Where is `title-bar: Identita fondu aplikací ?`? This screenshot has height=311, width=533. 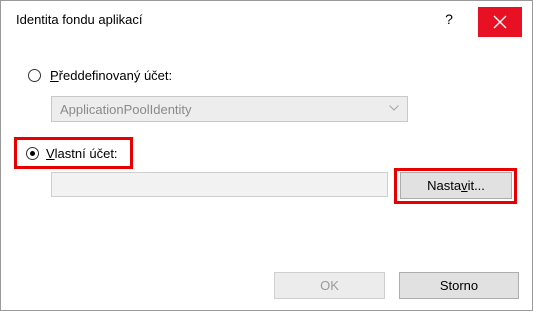
title-bar: Identita fondu aplikací ? is located at coordinates (266, 19).